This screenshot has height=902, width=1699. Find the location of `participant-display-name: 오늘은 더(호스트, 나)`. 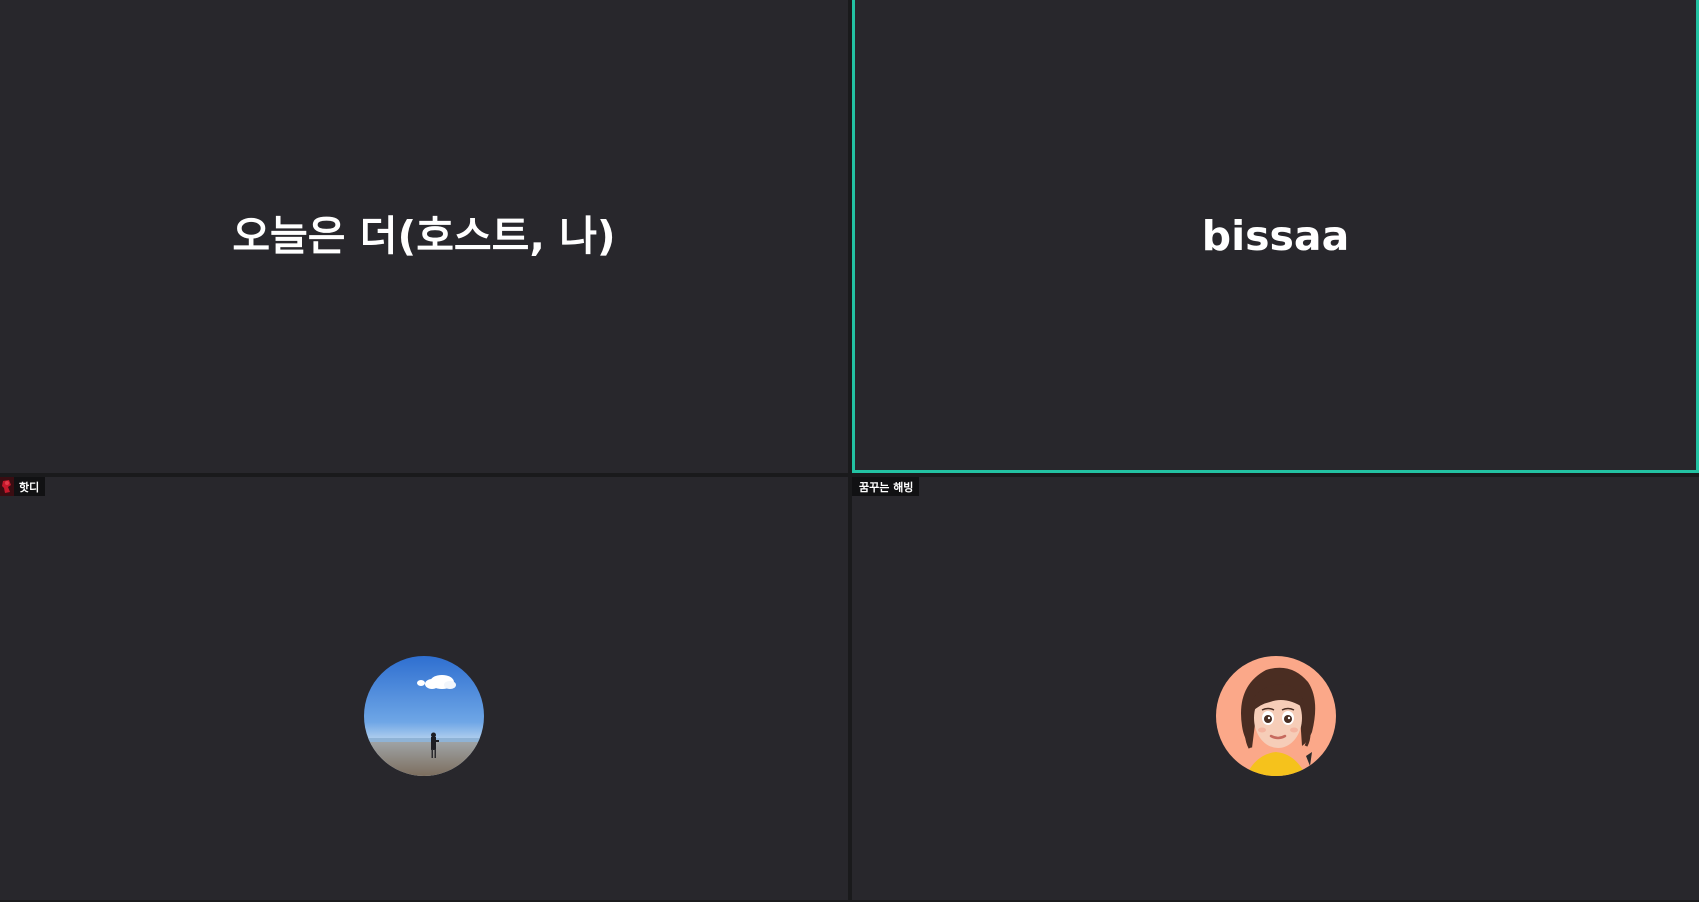

participant-display-name: 오늘은 더(호스트, 나) is located at coordinates (424, 236).